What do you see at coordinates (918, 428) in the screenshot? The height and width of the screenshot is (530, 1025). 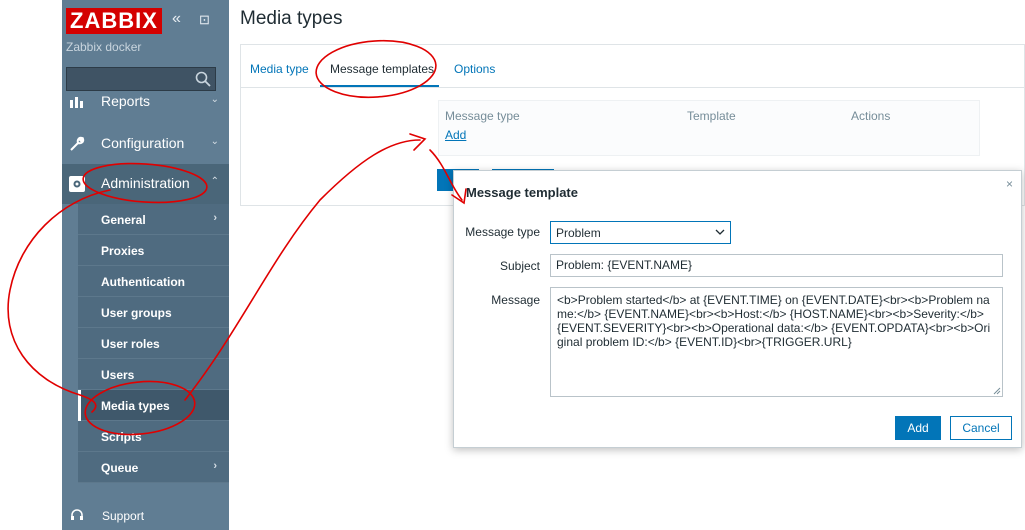 I see `add-button: Add` at bounding box center [918, 428].